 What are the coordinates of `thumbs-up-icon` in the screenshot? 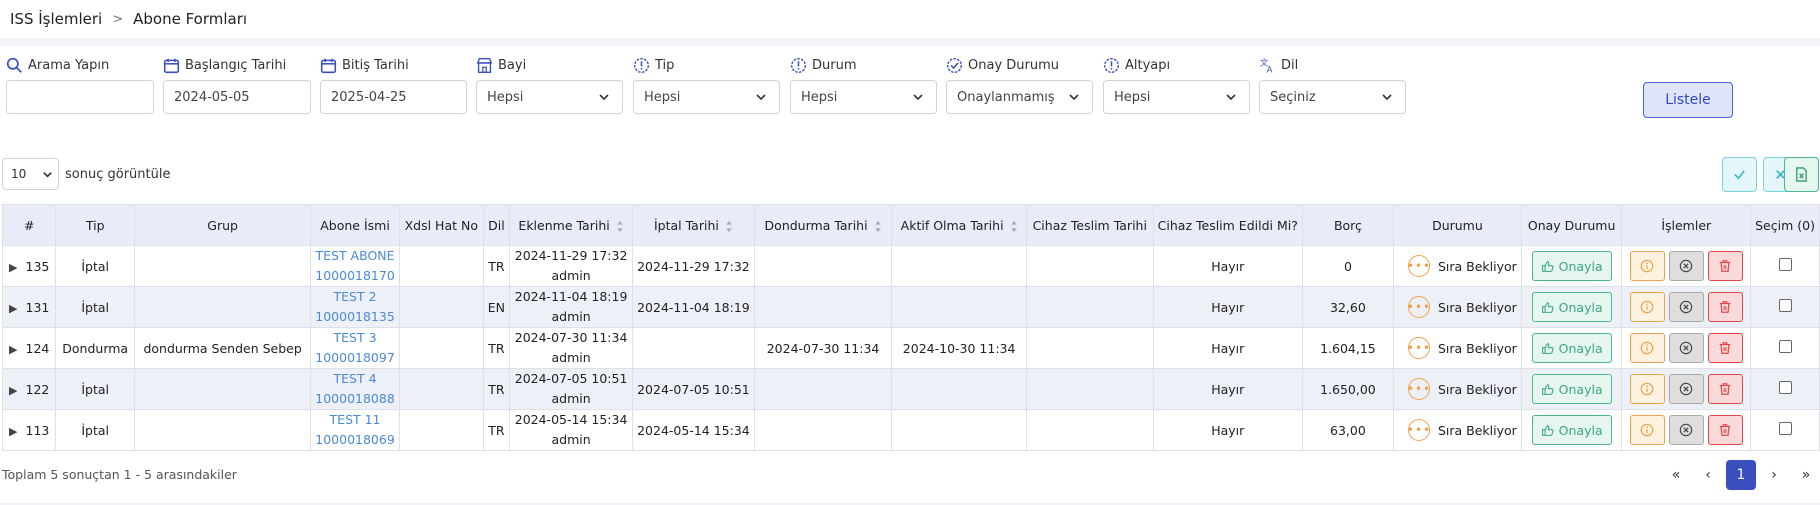 It's located at (1547, 266).